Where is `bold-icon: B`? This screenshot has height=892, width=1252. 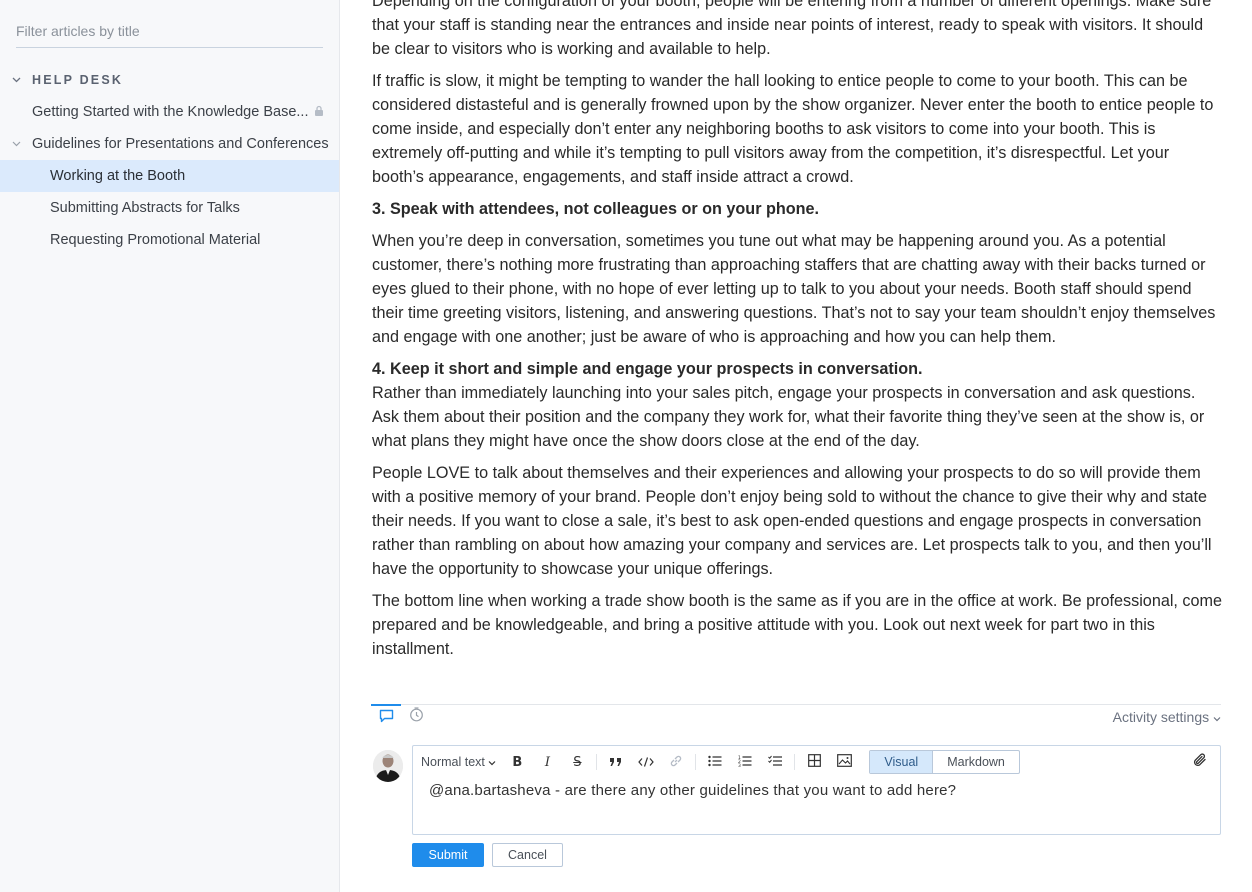 bold-icon: B is located at coordinates (517, 762).